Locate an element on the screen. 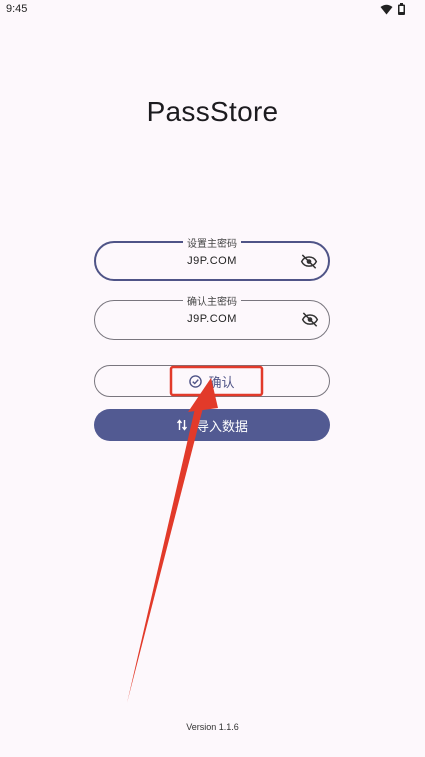  set-master-password-field: 设置主密码 J9P.COM is located at coordinates (212, 258).